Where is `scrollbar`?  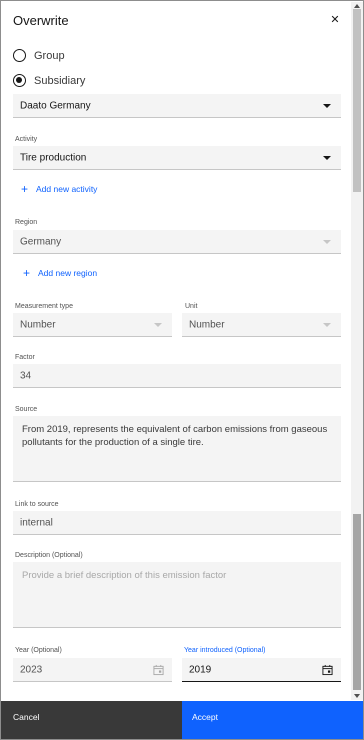
scrollbar is located at coordinates (357, 351).